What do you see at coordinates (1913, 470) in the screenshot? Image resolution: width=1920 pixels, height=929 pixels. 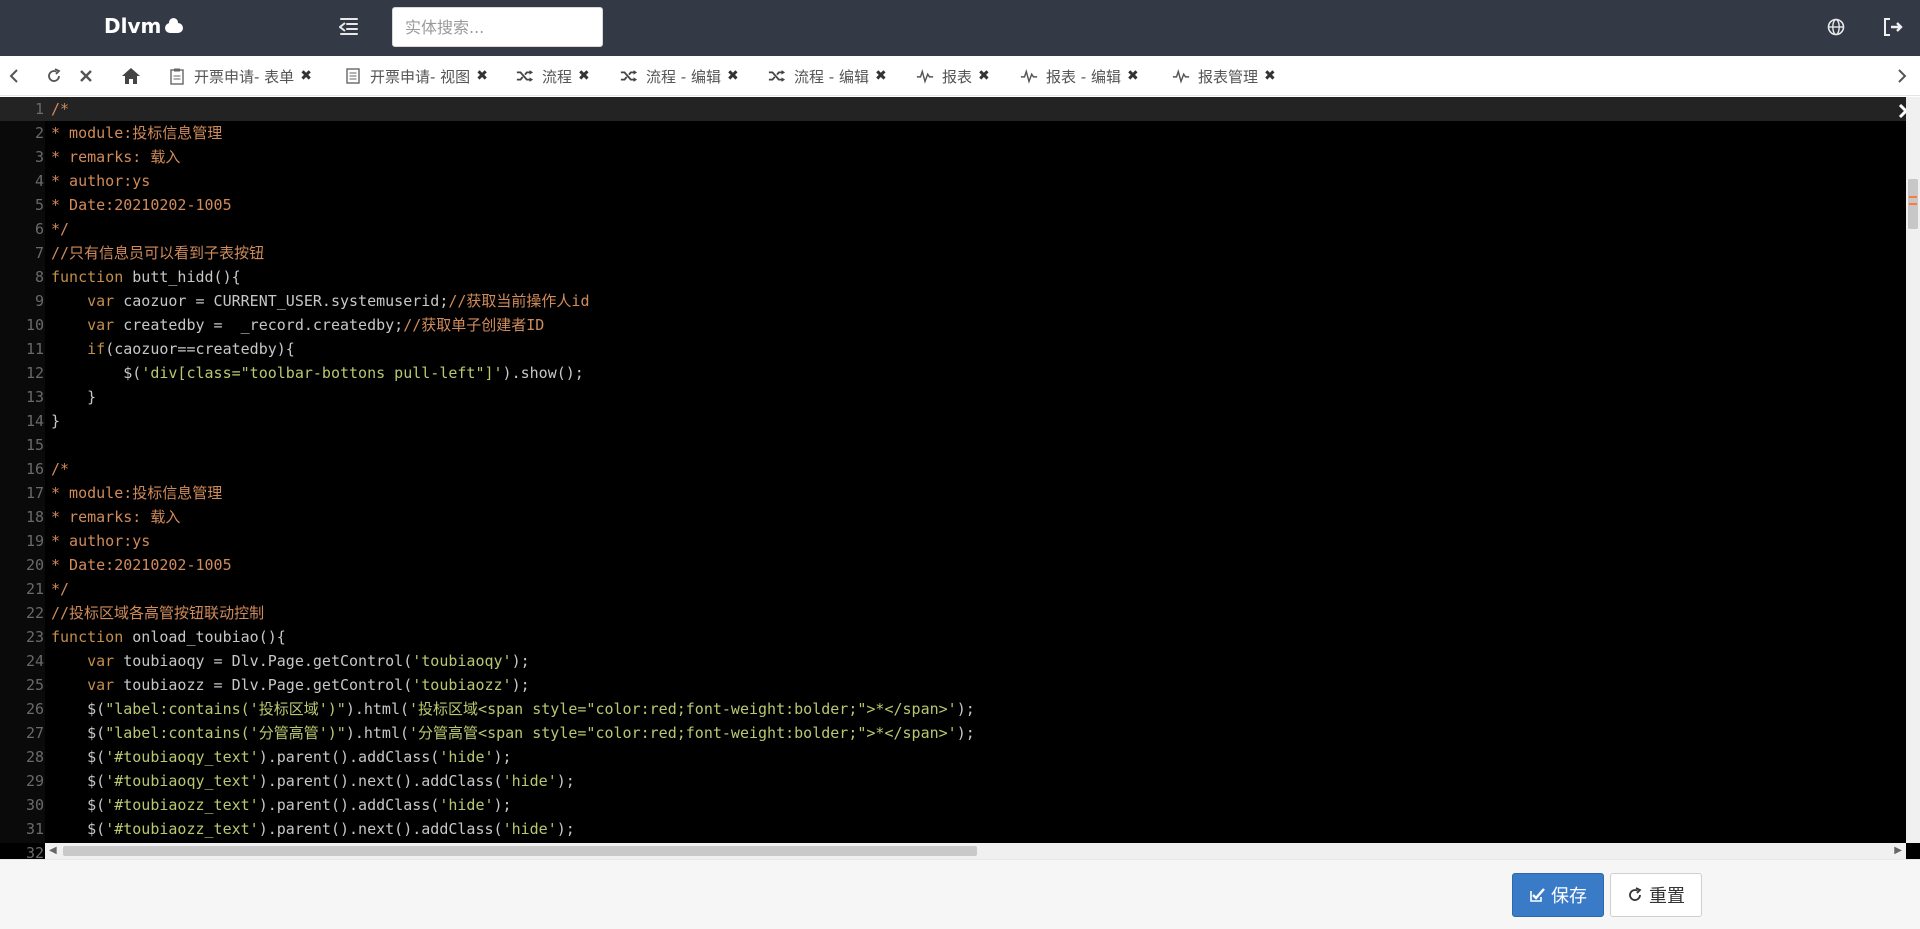 I see `vertical-scrollbar` at bounding box center [1913, 470].